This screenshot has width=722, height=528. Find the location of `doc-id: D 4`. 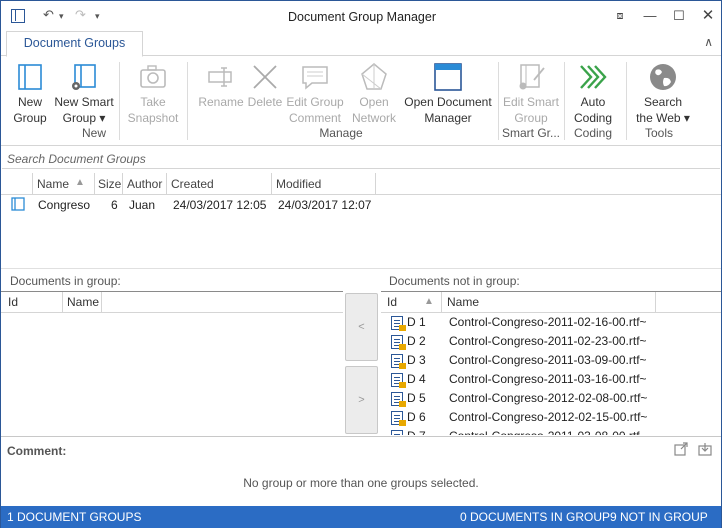

doc-id: D 4 is located at coordinates (416, 379).